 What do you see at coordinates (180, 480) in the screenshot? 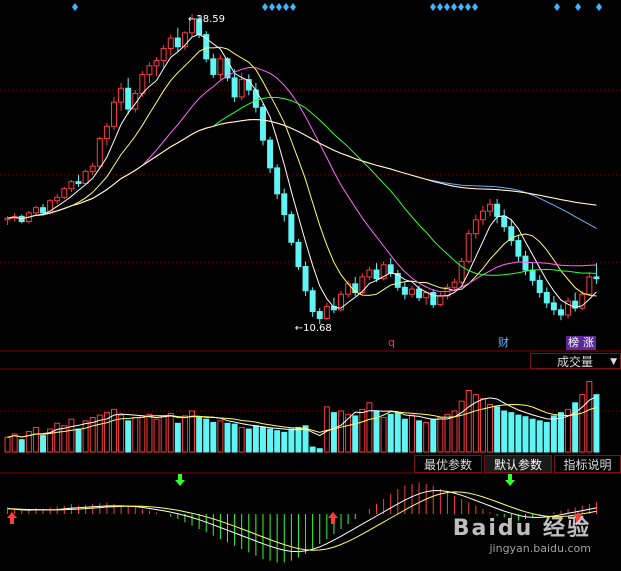
I see `sell-arrow-icon` at bounding box center [180, 480].